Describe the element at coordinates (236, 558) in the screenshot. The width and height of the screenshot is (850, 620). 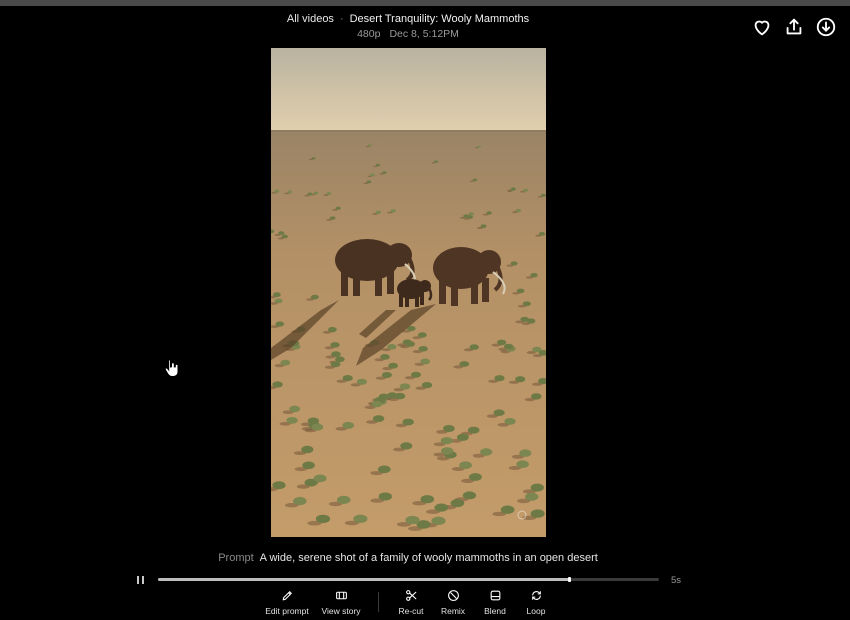
I see `prompt-label: Prompt` at that location.